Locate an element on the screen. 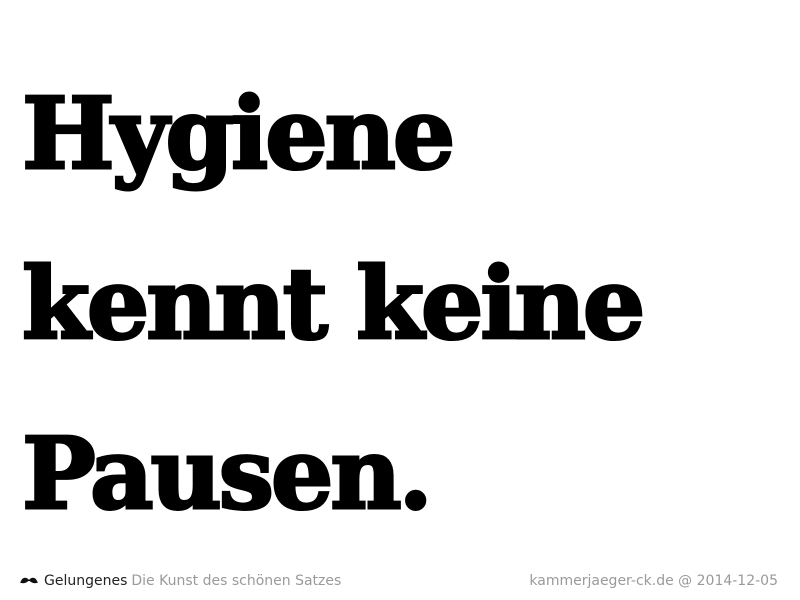 This screenshot has width=800, height=600. brand-name: Gelungenes is located at coordinates (86, 581).